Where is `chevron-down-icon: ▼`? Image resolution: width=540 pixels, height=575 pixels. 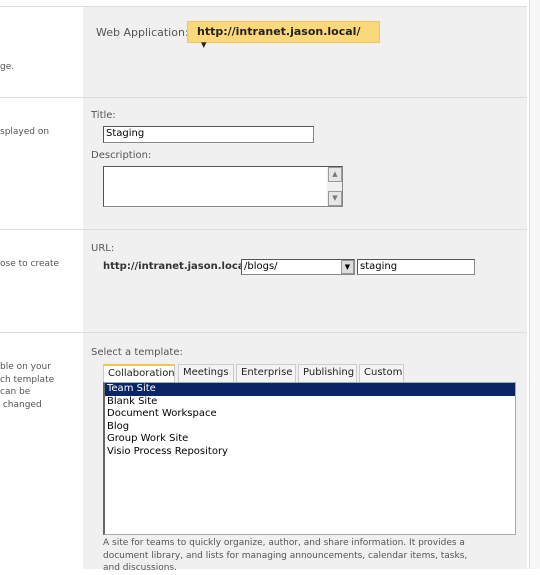 chevron-down-icon: ▼ is located at coordinates (347, 267).